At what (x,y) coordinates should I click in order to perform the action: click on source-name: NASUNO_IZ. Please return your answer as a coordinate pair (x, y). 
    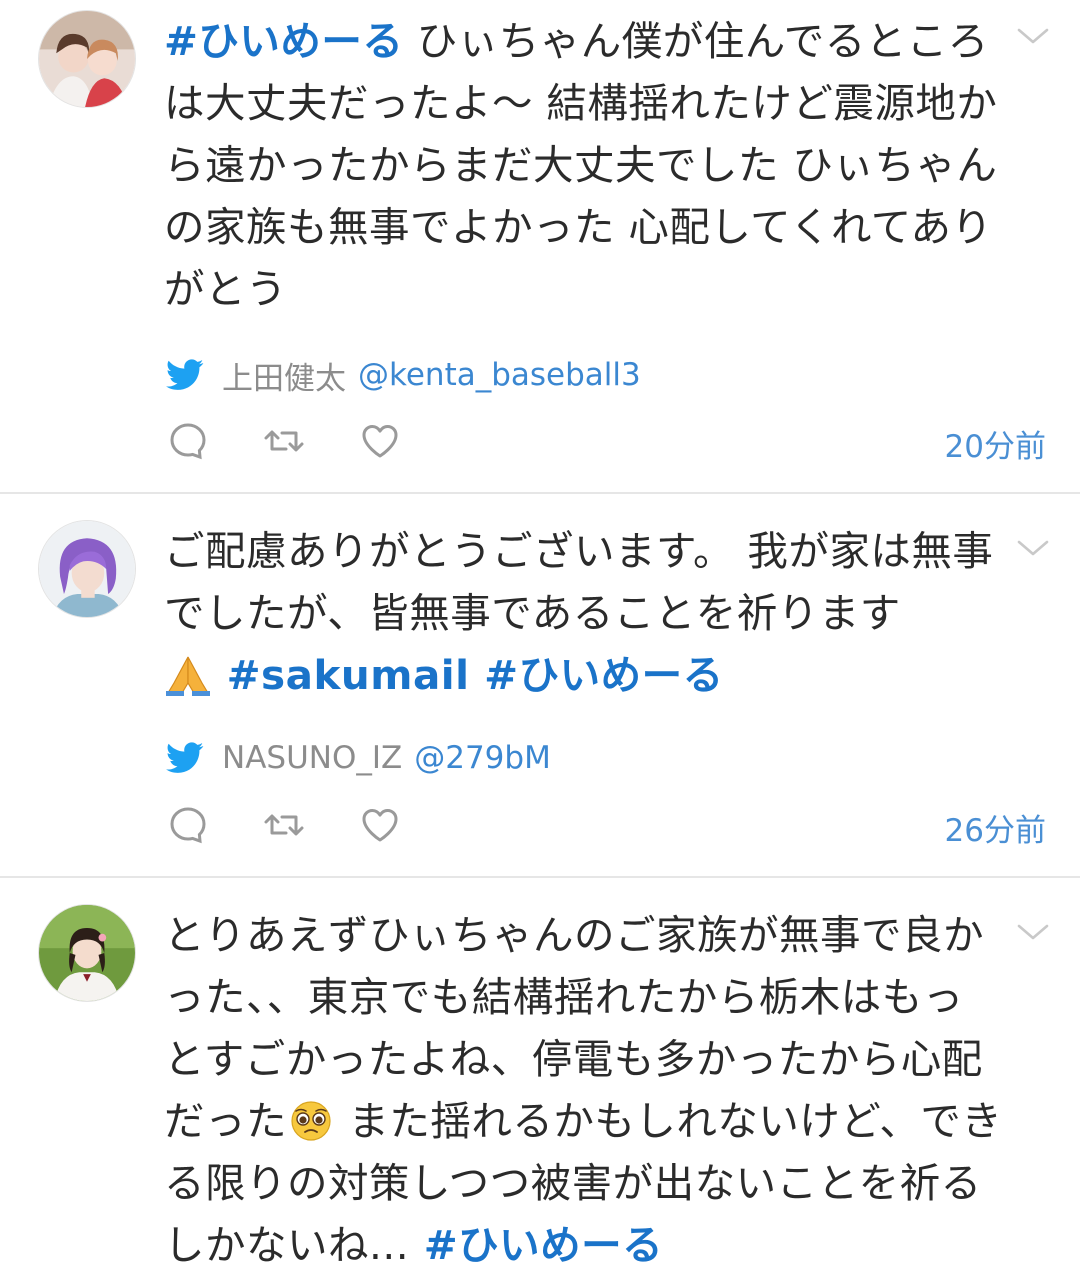
    Looking at the image, I should click on (312, 758).